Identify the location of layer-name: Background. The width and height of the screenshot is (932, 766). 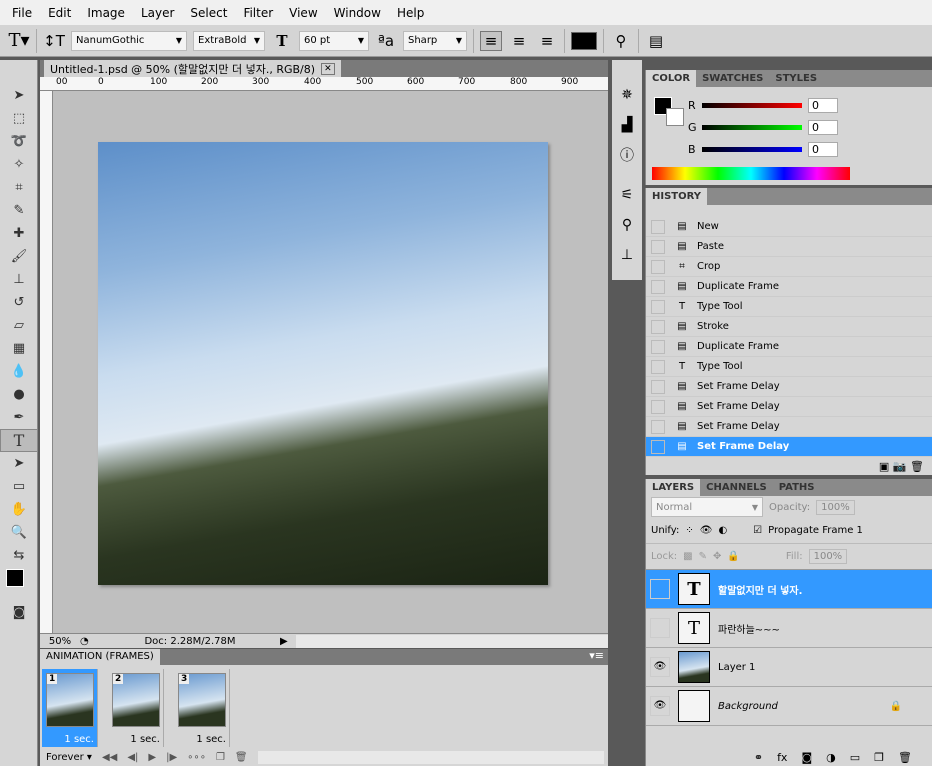
(804, 706).